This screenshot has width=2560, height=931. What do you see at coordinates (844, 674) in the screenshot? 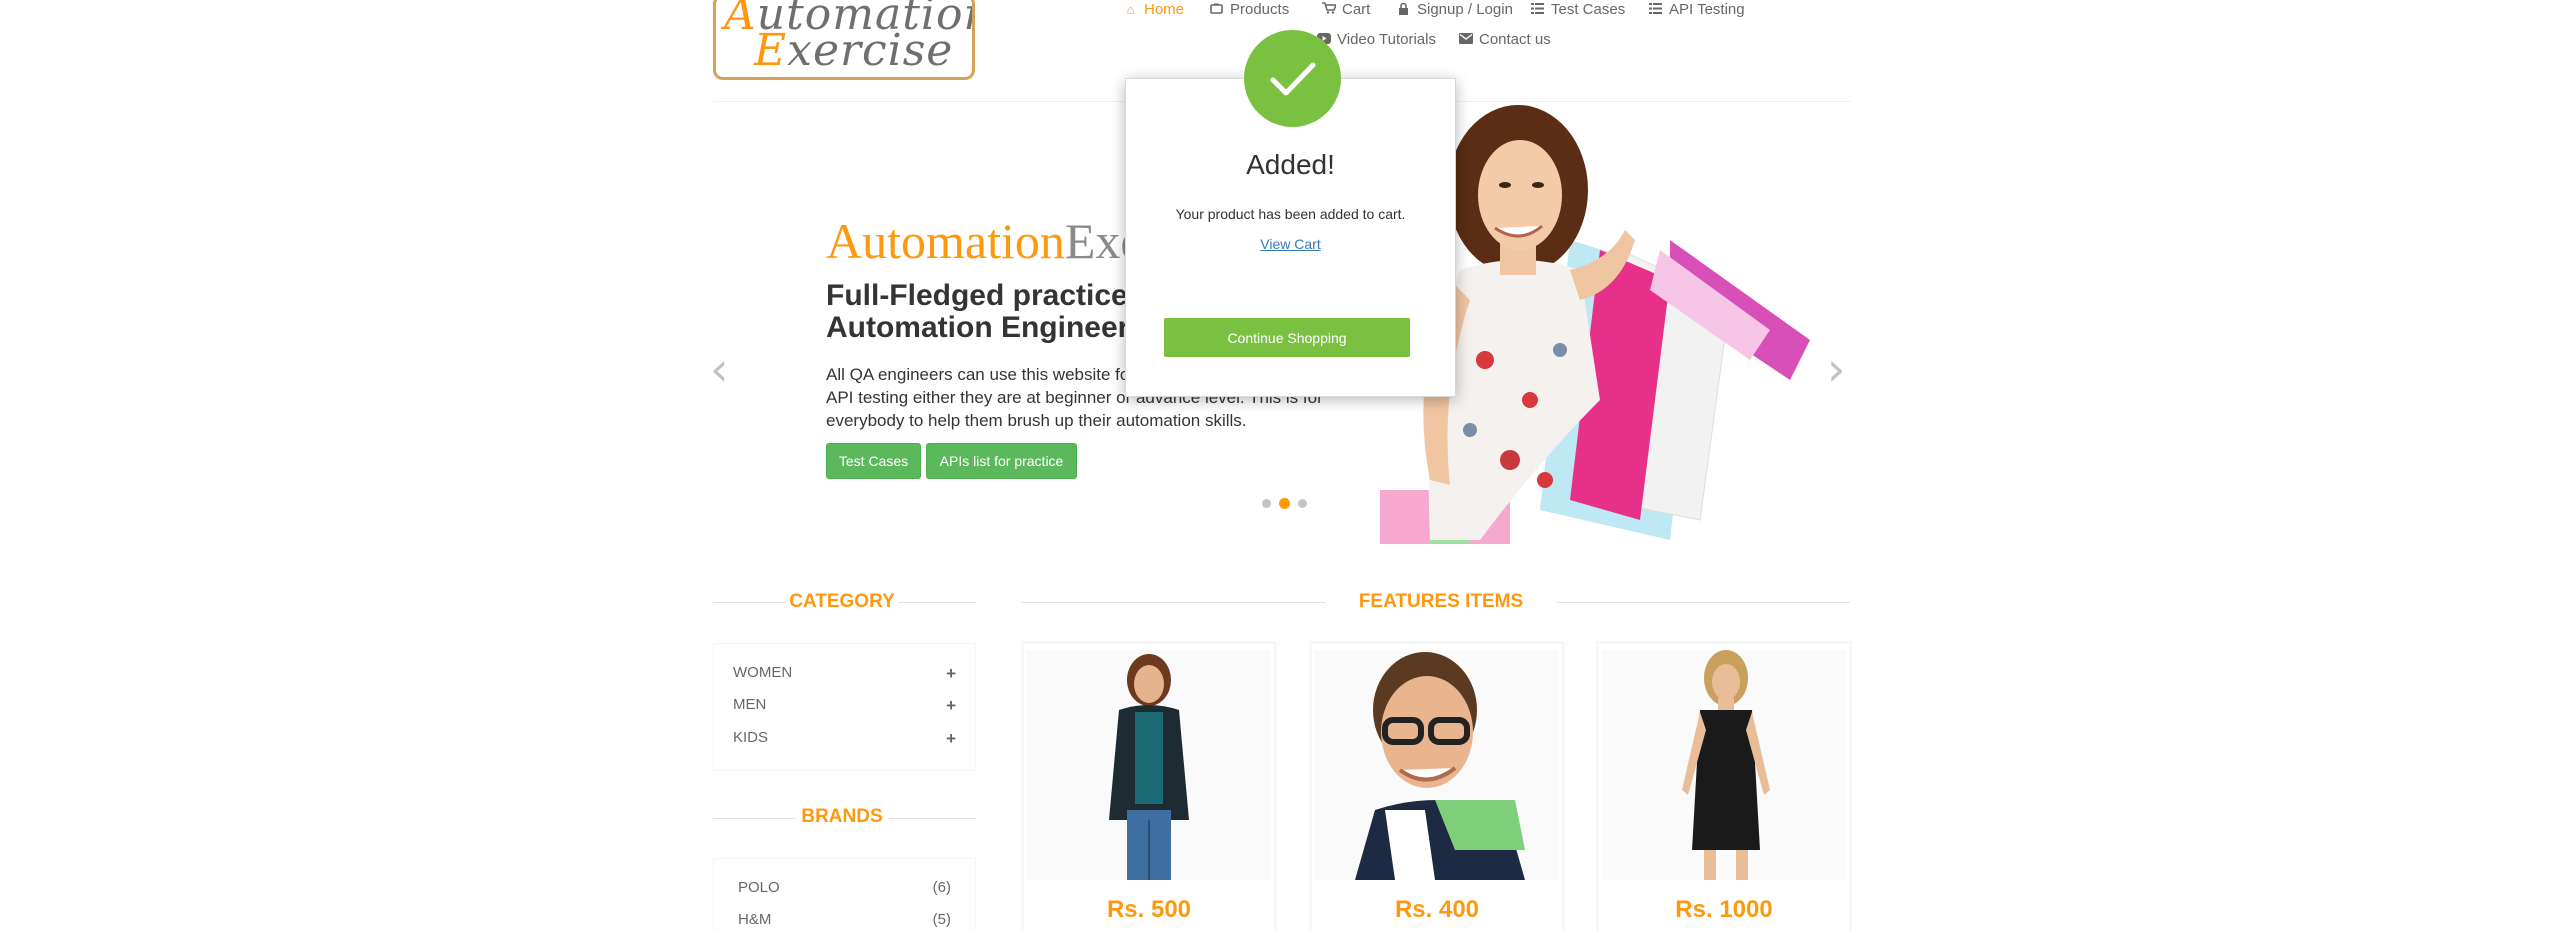
I see `category-item-women: WOMEN +` at bounding box center [844, 674].